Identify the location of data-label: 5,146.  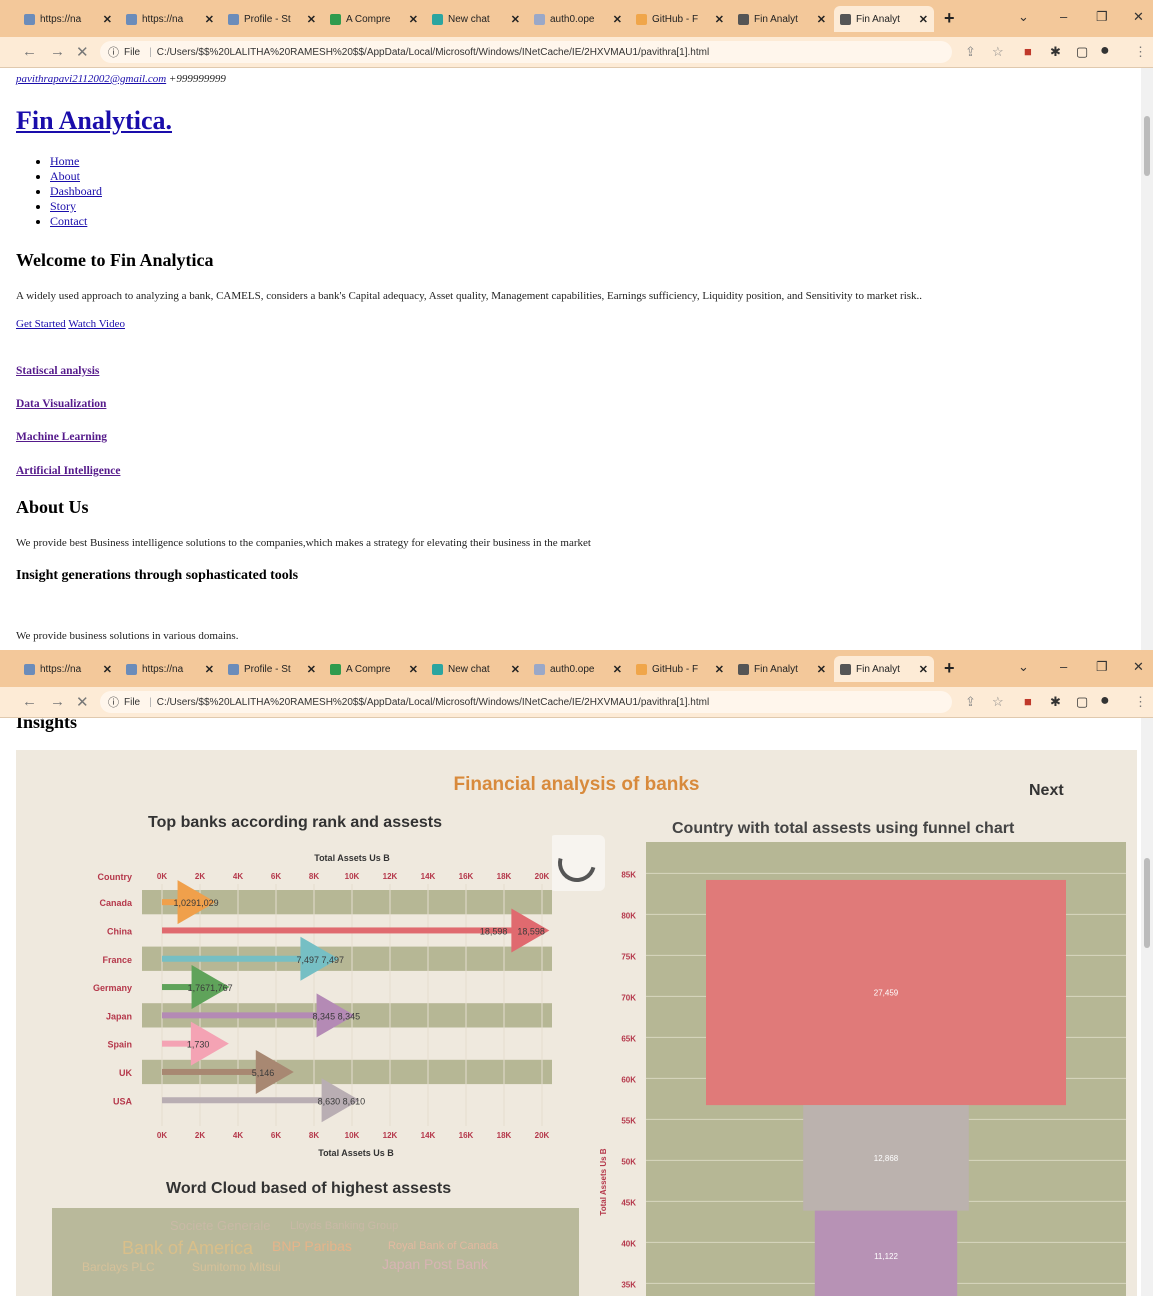
(263, 1073).